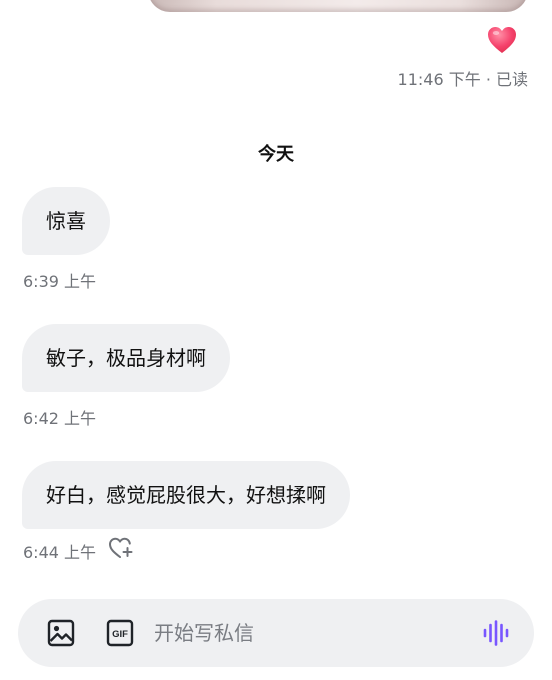 This screenshot has width=552, height=680. What do you see at coordinates (121, 548) in the screenshot?
I see `add-reaction-icon` at bounding box center [121, 548].